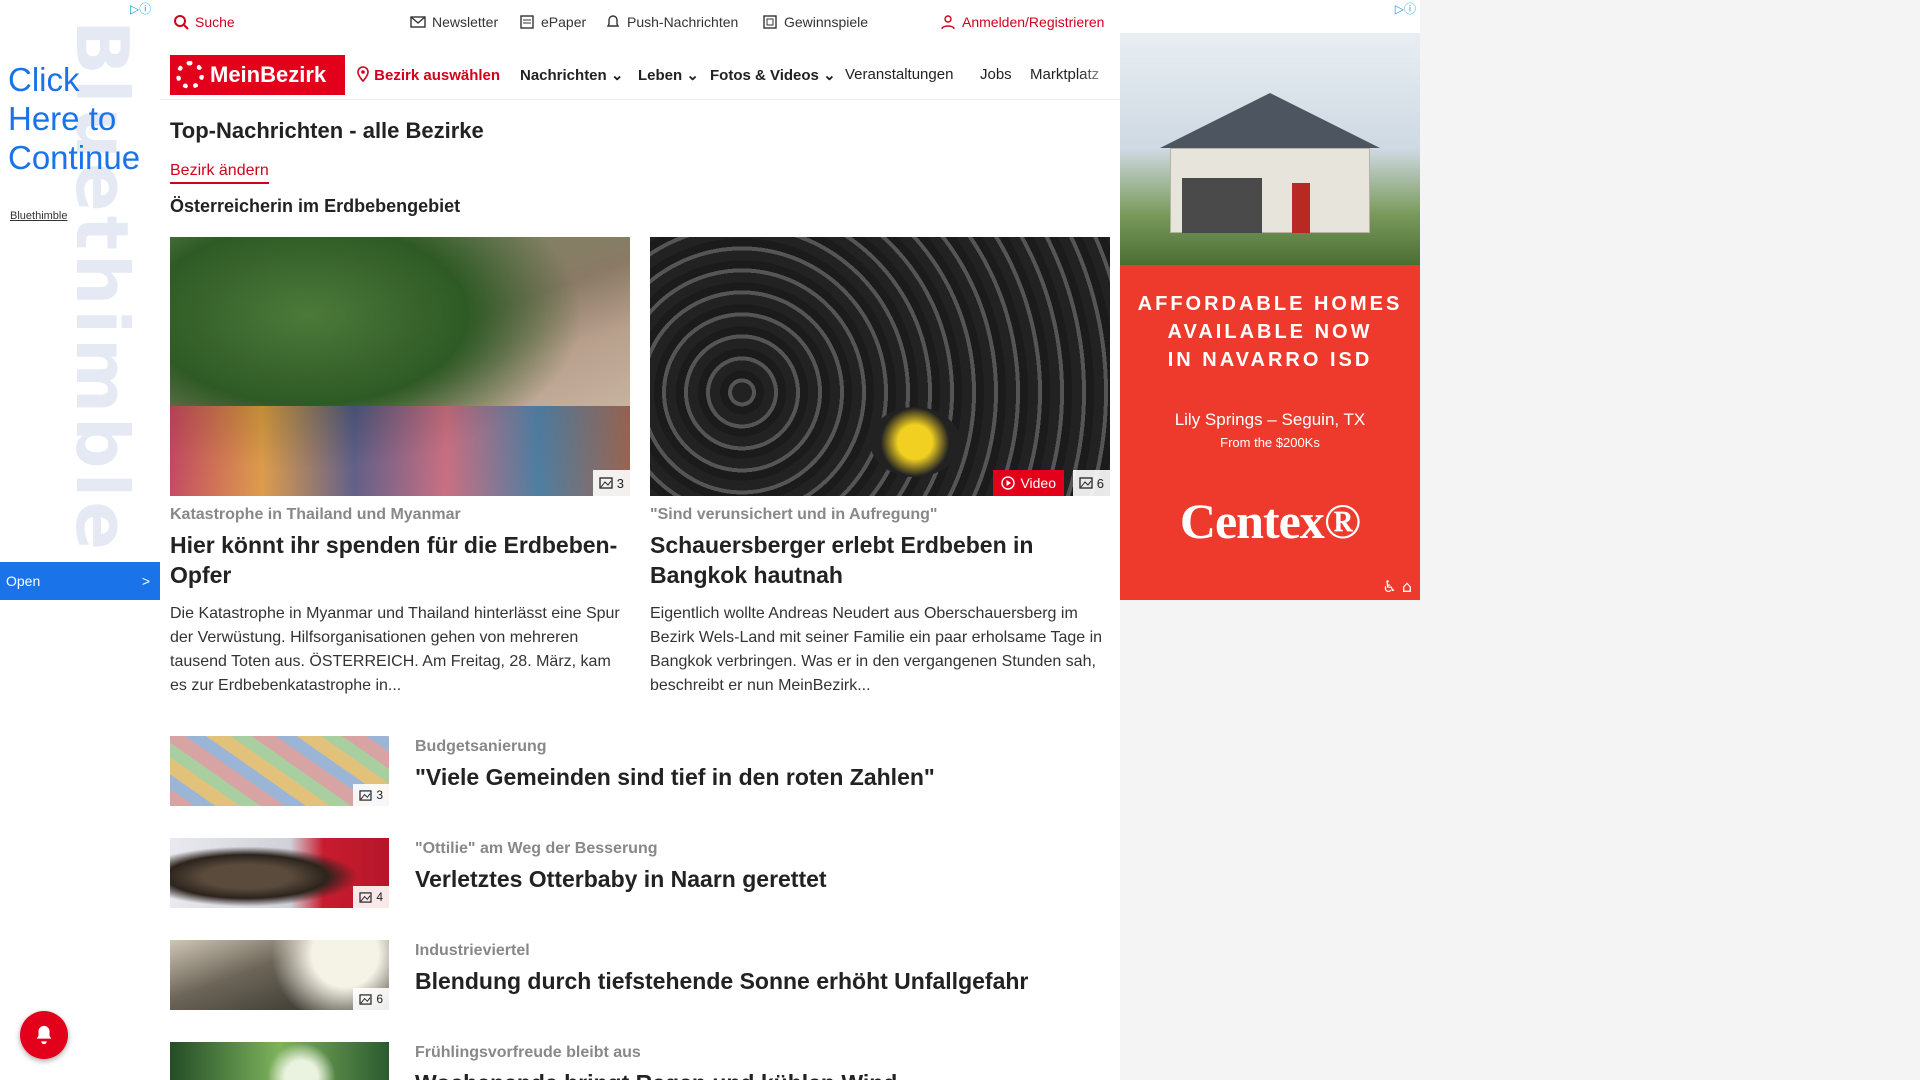 The width and height of the screenshot is (1920, 1080). I want to click on photo-count-badge: 4, so click(371, 897).